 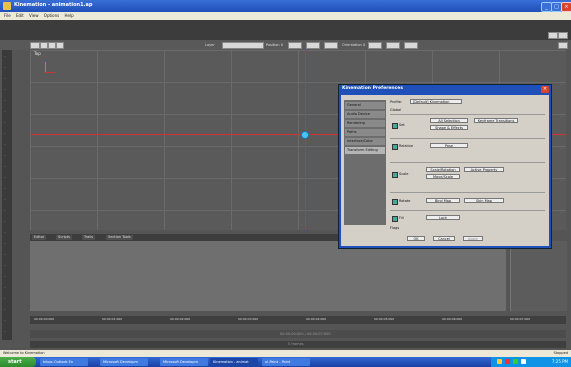 What do you see at coordinates (393, 45) in the screenshot?
I see `orientation-y-field` at bounding box center [393, 45].